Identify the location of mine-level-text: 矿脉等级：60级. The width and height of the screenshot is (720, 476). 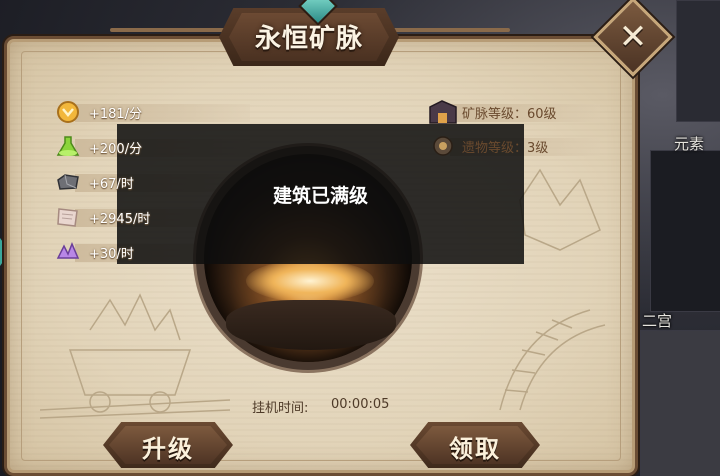
(509, 114).